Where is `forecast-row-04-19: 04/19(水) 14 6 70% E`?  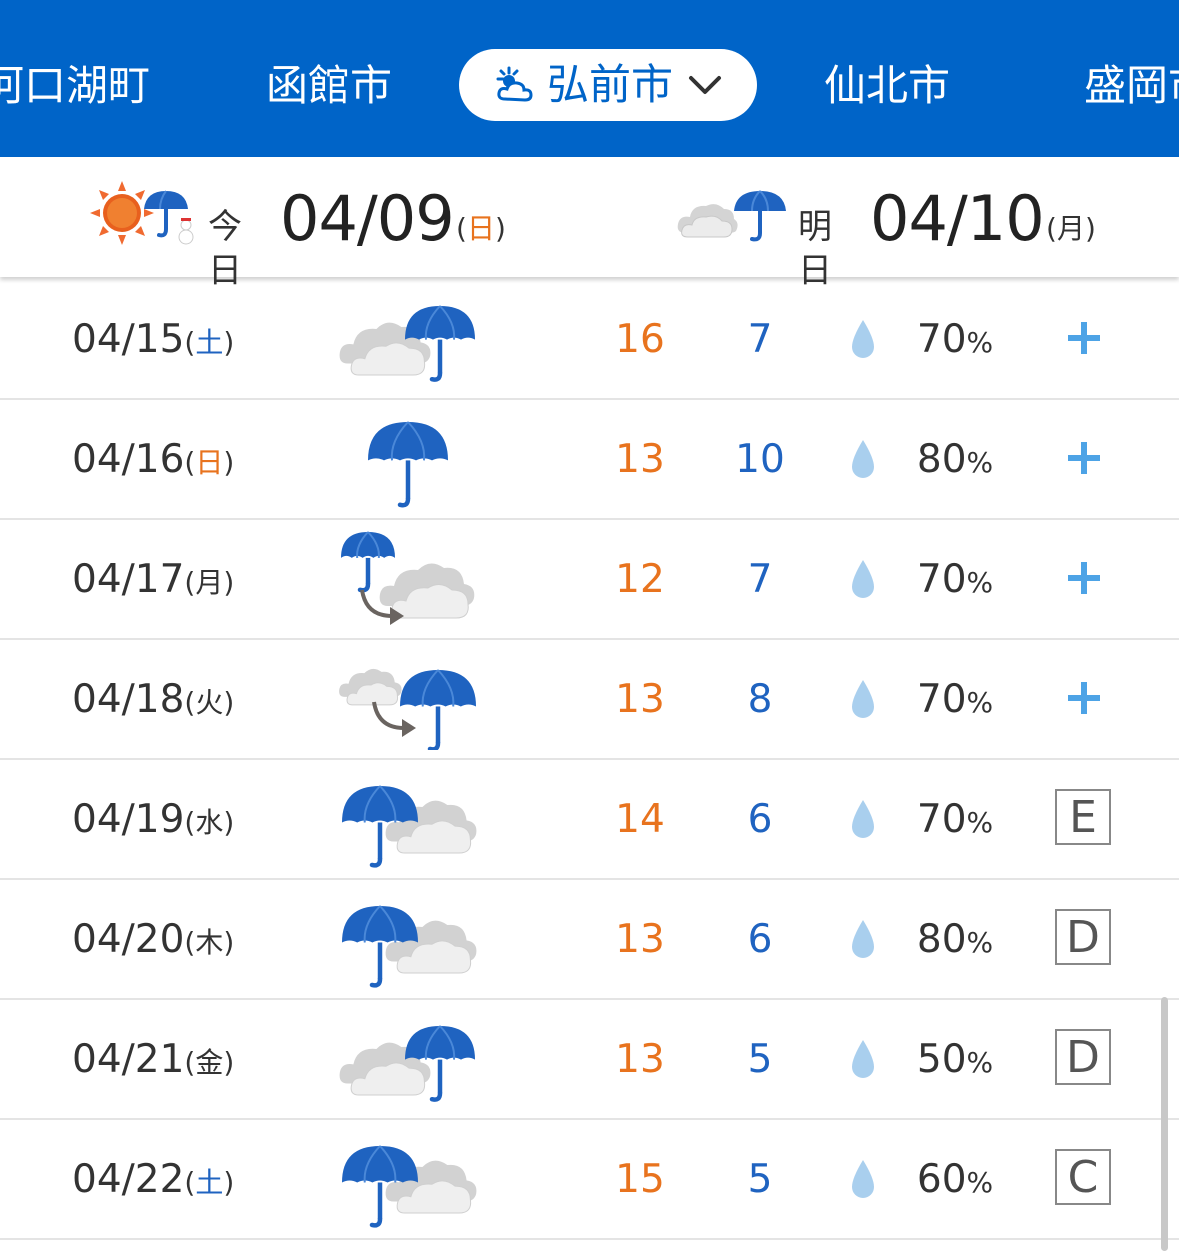 forecast-row-04-19: 04/19(水) 14 6 70% E is located at coordinates (589, 820).